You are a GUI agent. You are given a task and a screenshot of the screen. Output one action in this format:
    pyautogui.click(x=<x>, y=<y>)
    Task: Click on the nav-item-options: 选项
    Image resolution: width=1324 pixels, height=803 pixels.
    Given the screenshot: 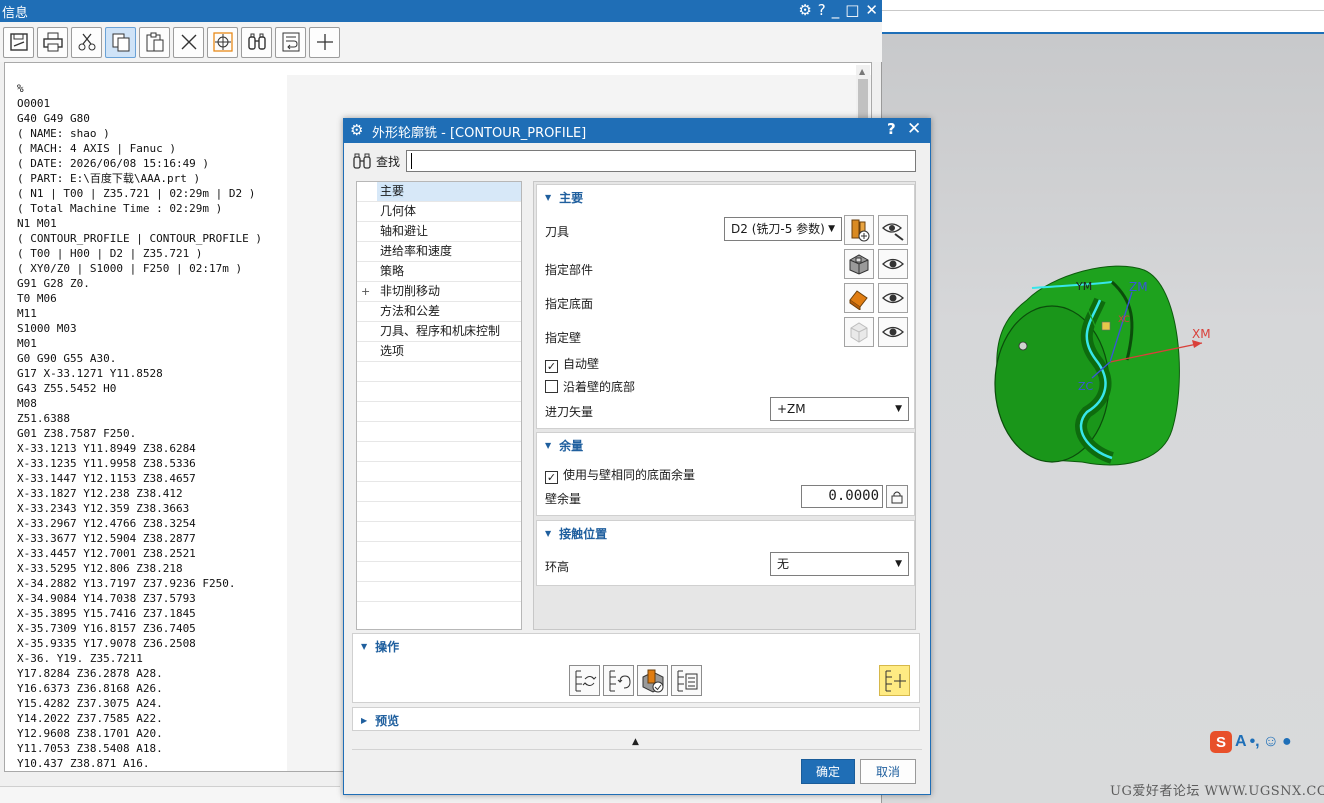 What is the action you would take?
    pyautogui.click(x=439, y=352)
    